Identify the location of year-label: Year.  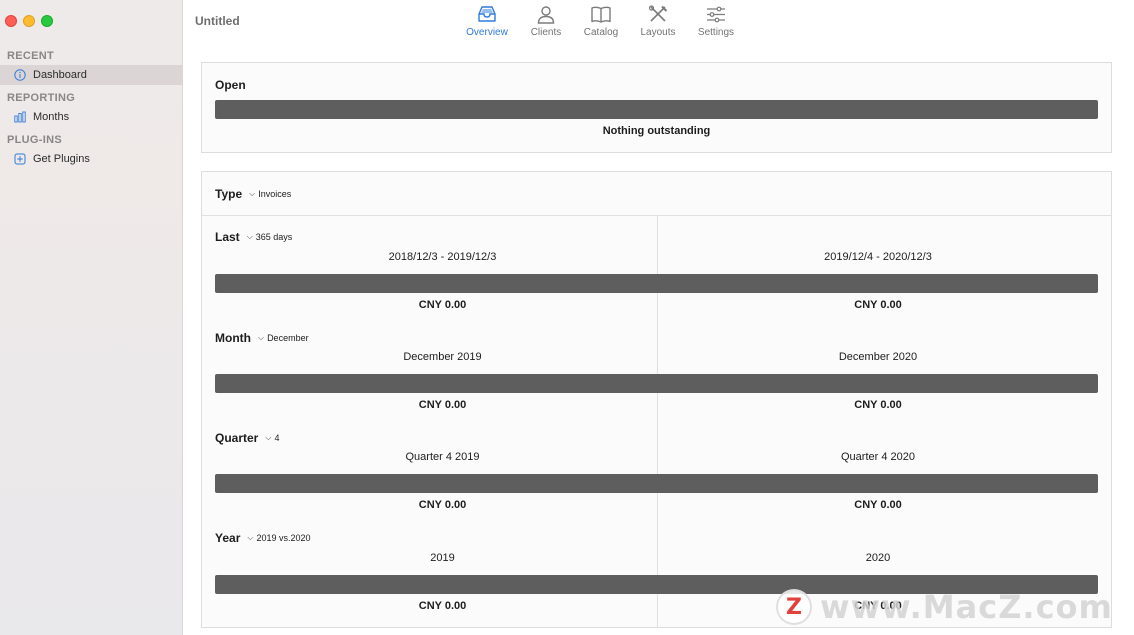
(228, 538).